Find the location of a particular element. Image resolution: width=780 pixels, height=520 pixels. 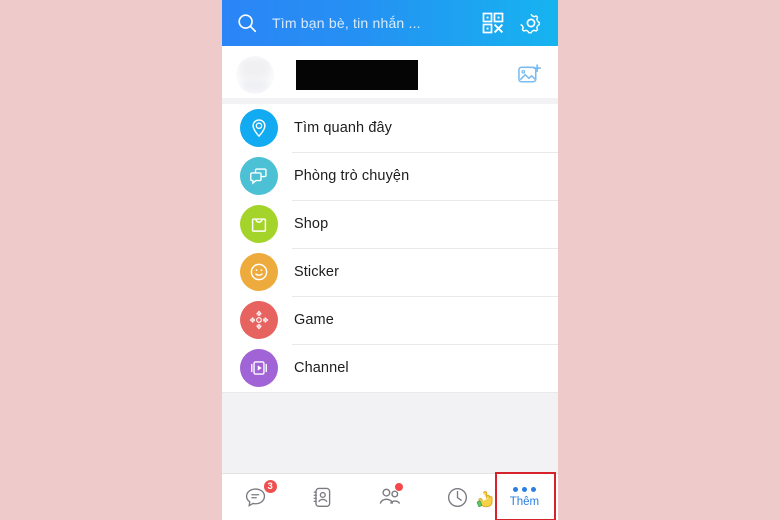

post-status-strip is located at coordinates (390, 75).